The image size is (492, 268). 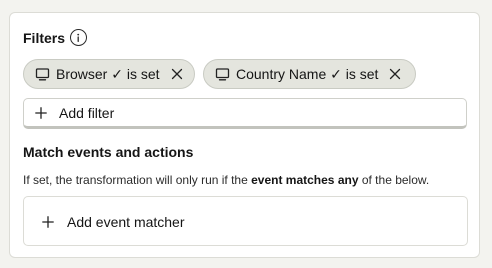 I want to click on filter-chip-browser: Browser ✓ is set, so click(x=109, y=74).